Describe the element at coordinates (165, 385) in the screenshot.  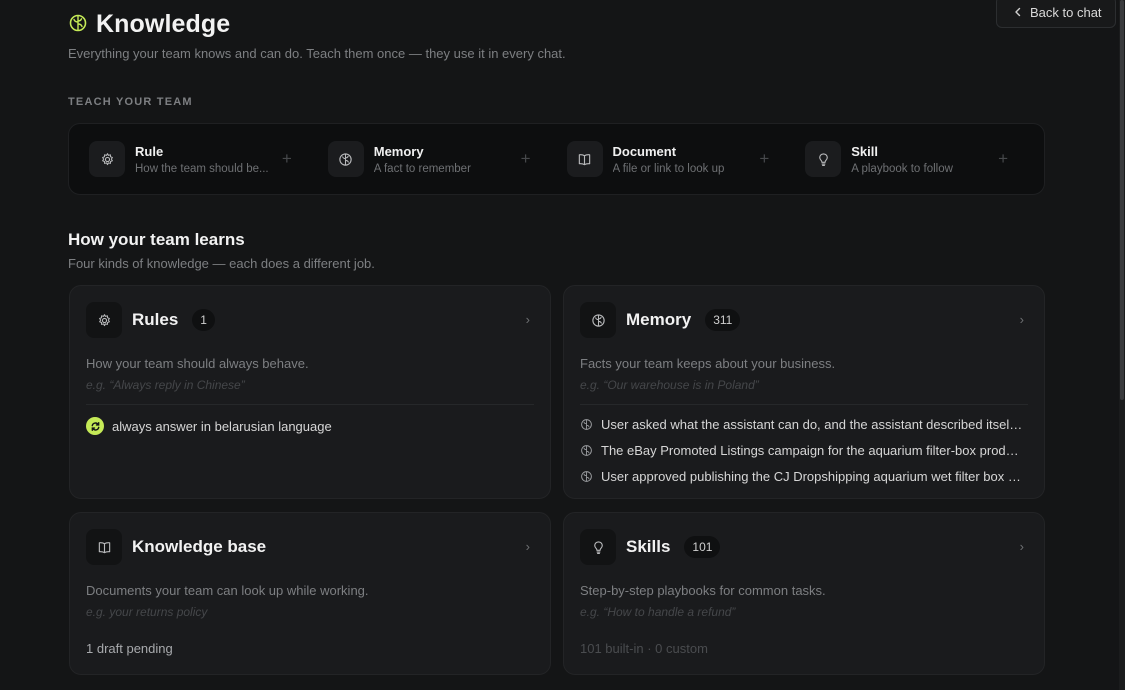
I see `card-example: e.g. “Always reply in Chinese”` at that location.